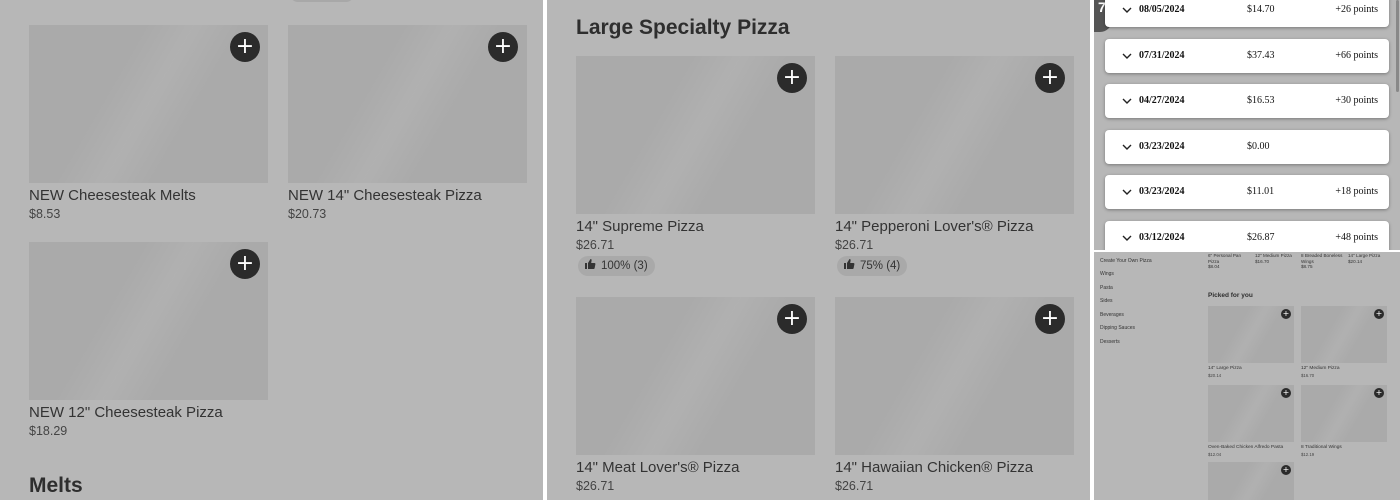 The image size is (1400, 500). Describe the element at coordinates (695, 397) in the screenshot. I see `menu-item-card: + 14" Meat Lover's® Pizza $26.71` at that location.